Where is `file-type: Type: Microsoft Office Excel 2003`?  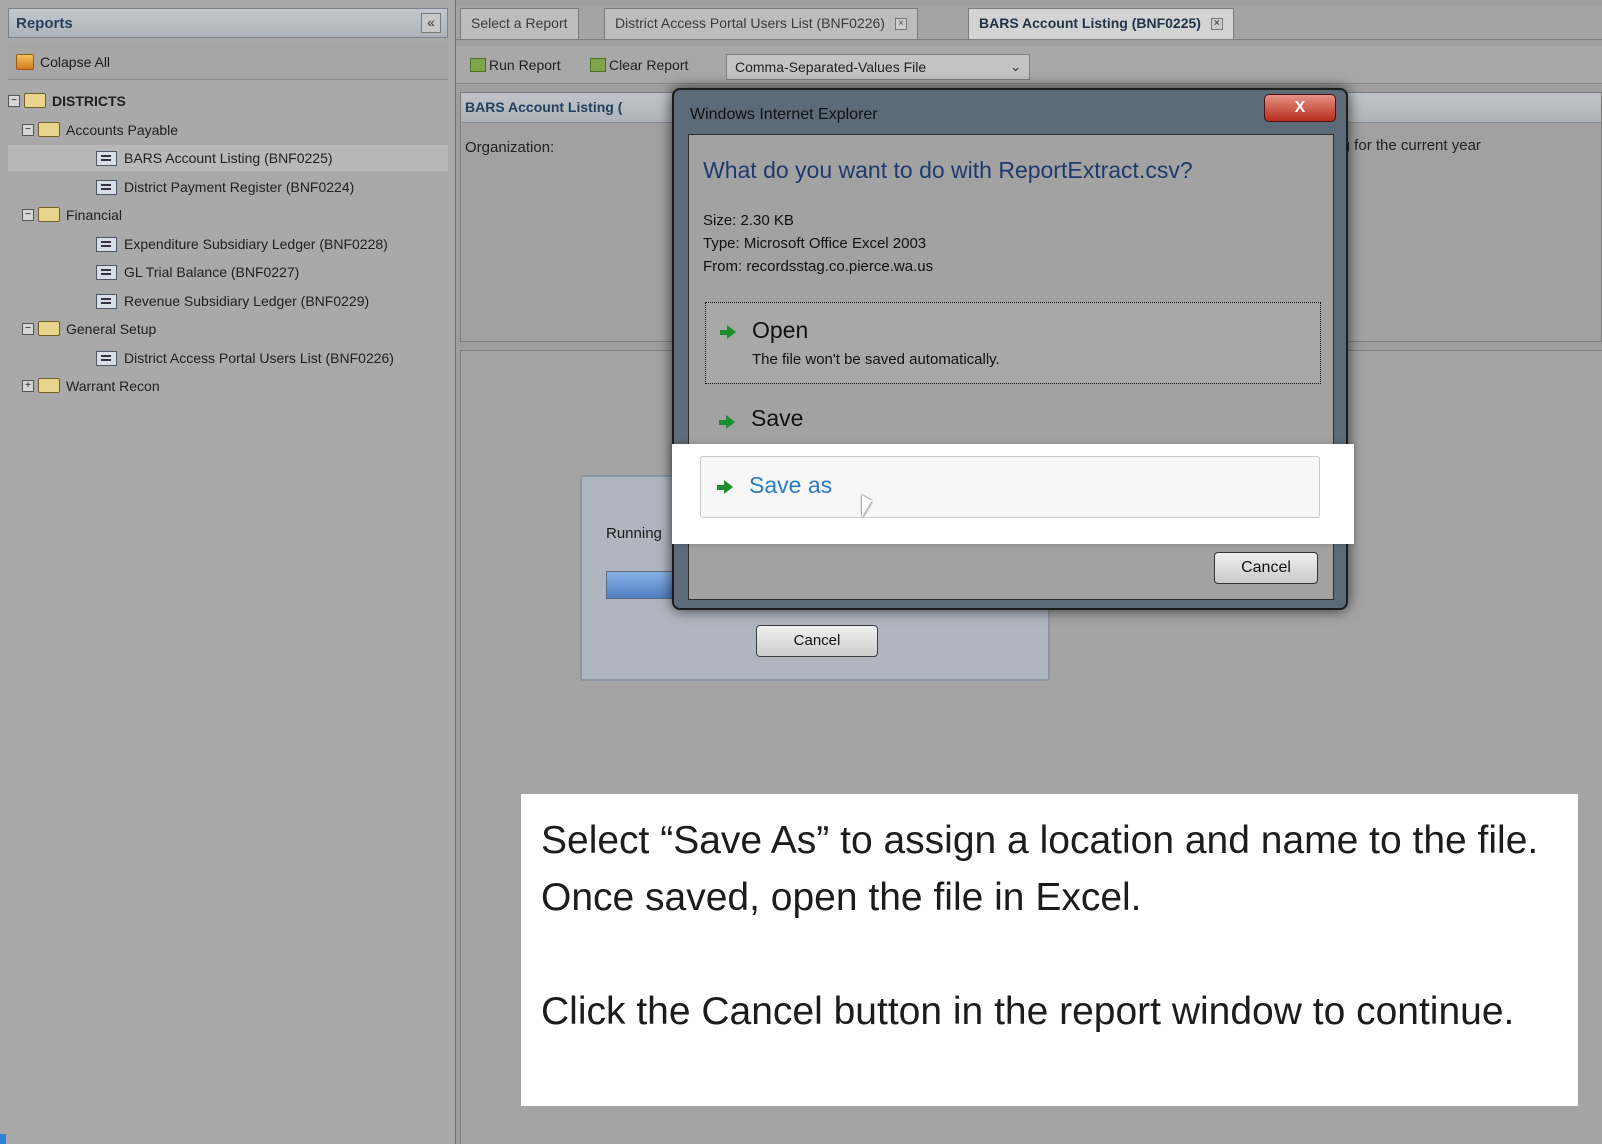
file-type: Type: Microsoft Office Excel 2003 is located at coordinates (815, 243).